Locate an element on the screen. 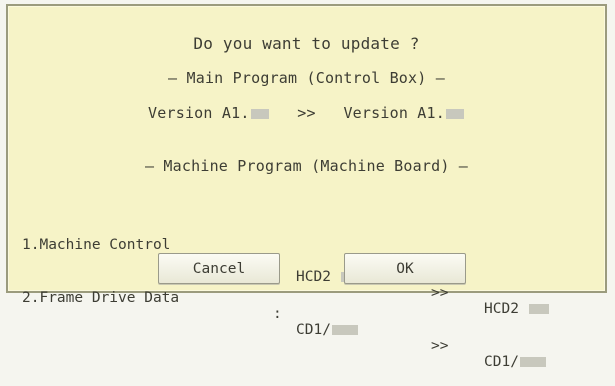 The width and height of the screenshot is (615, 386). main-program-versions: Version A1. >> Version A1. is located at coordinates (306, 113).